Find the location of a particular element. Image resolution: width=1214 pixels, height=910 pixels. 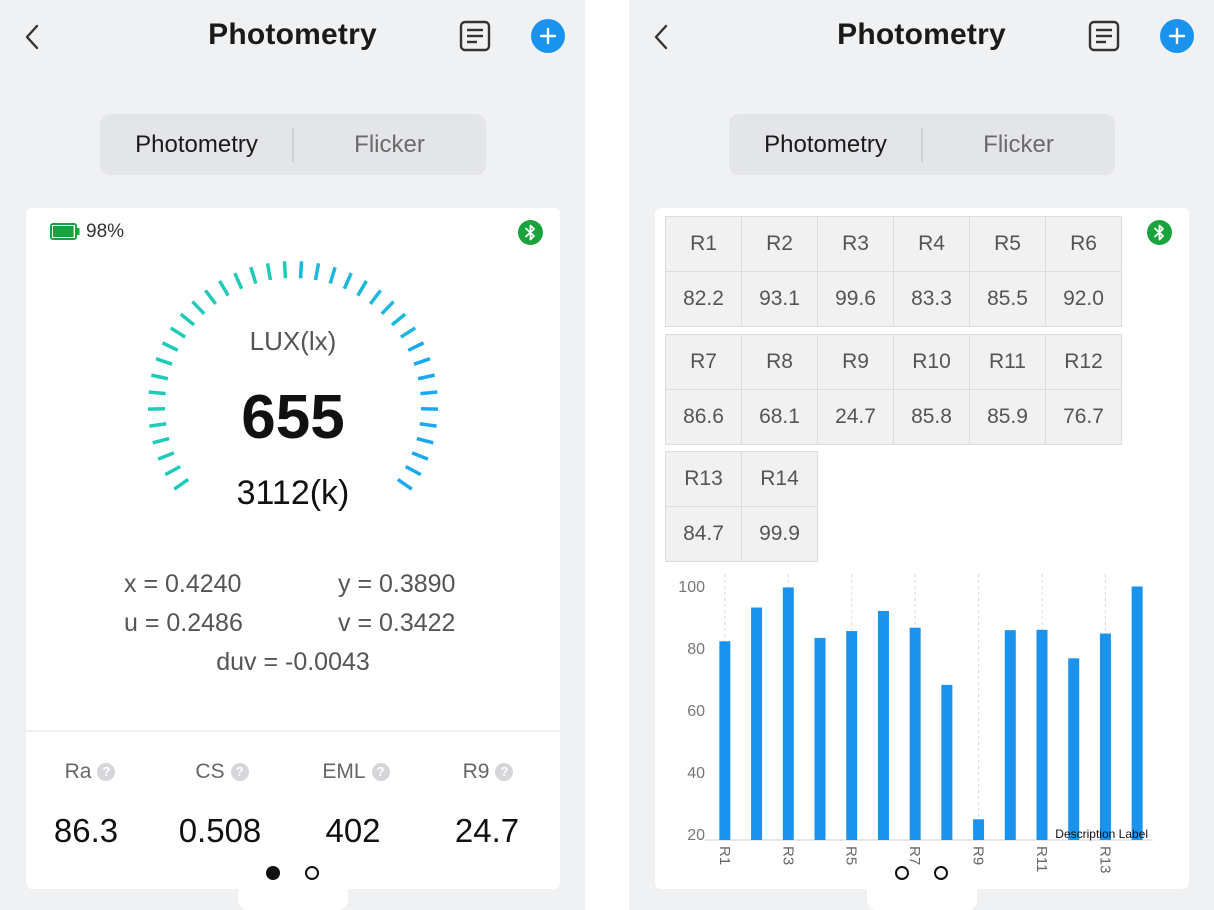

header: Photometry is located at coordinates (292, 37).